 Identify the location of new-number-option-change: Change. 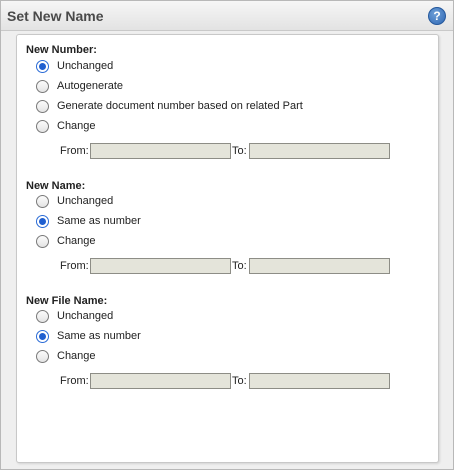
(66, 126).